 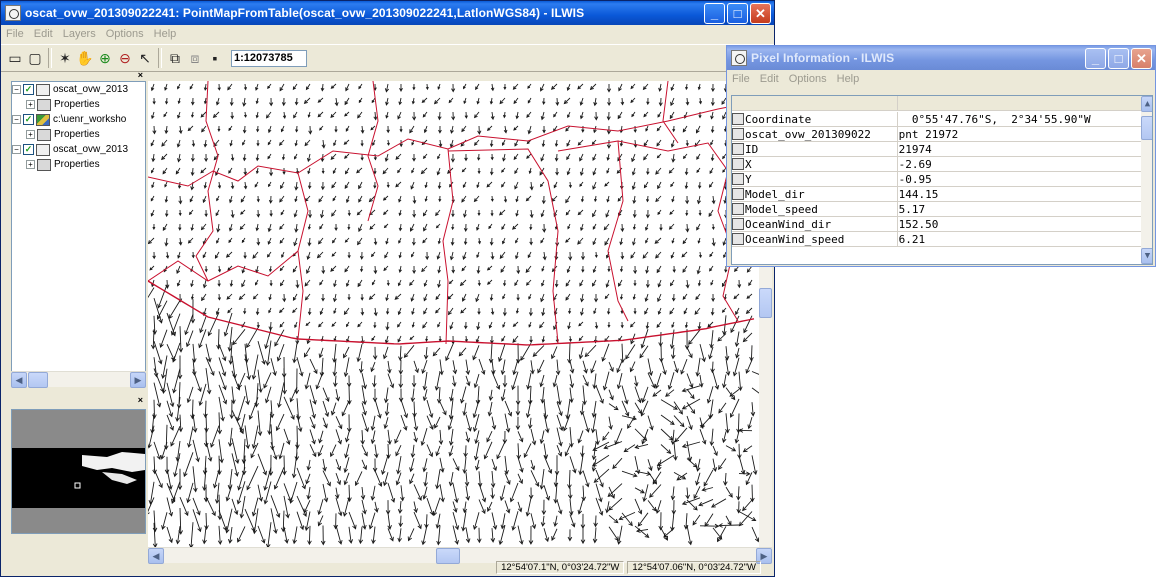 What do you see at coordinates (85, 58) in the screenshot?
I see `pan-hand-icon: ✋` at bounding box center [85, 58].